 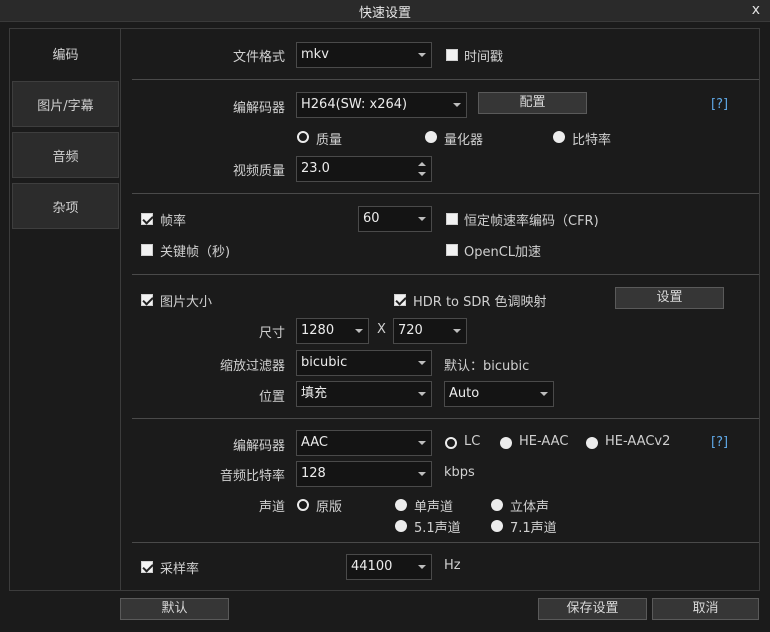 I want to click on audio-help-link: [?], so click(x=719, y=442).